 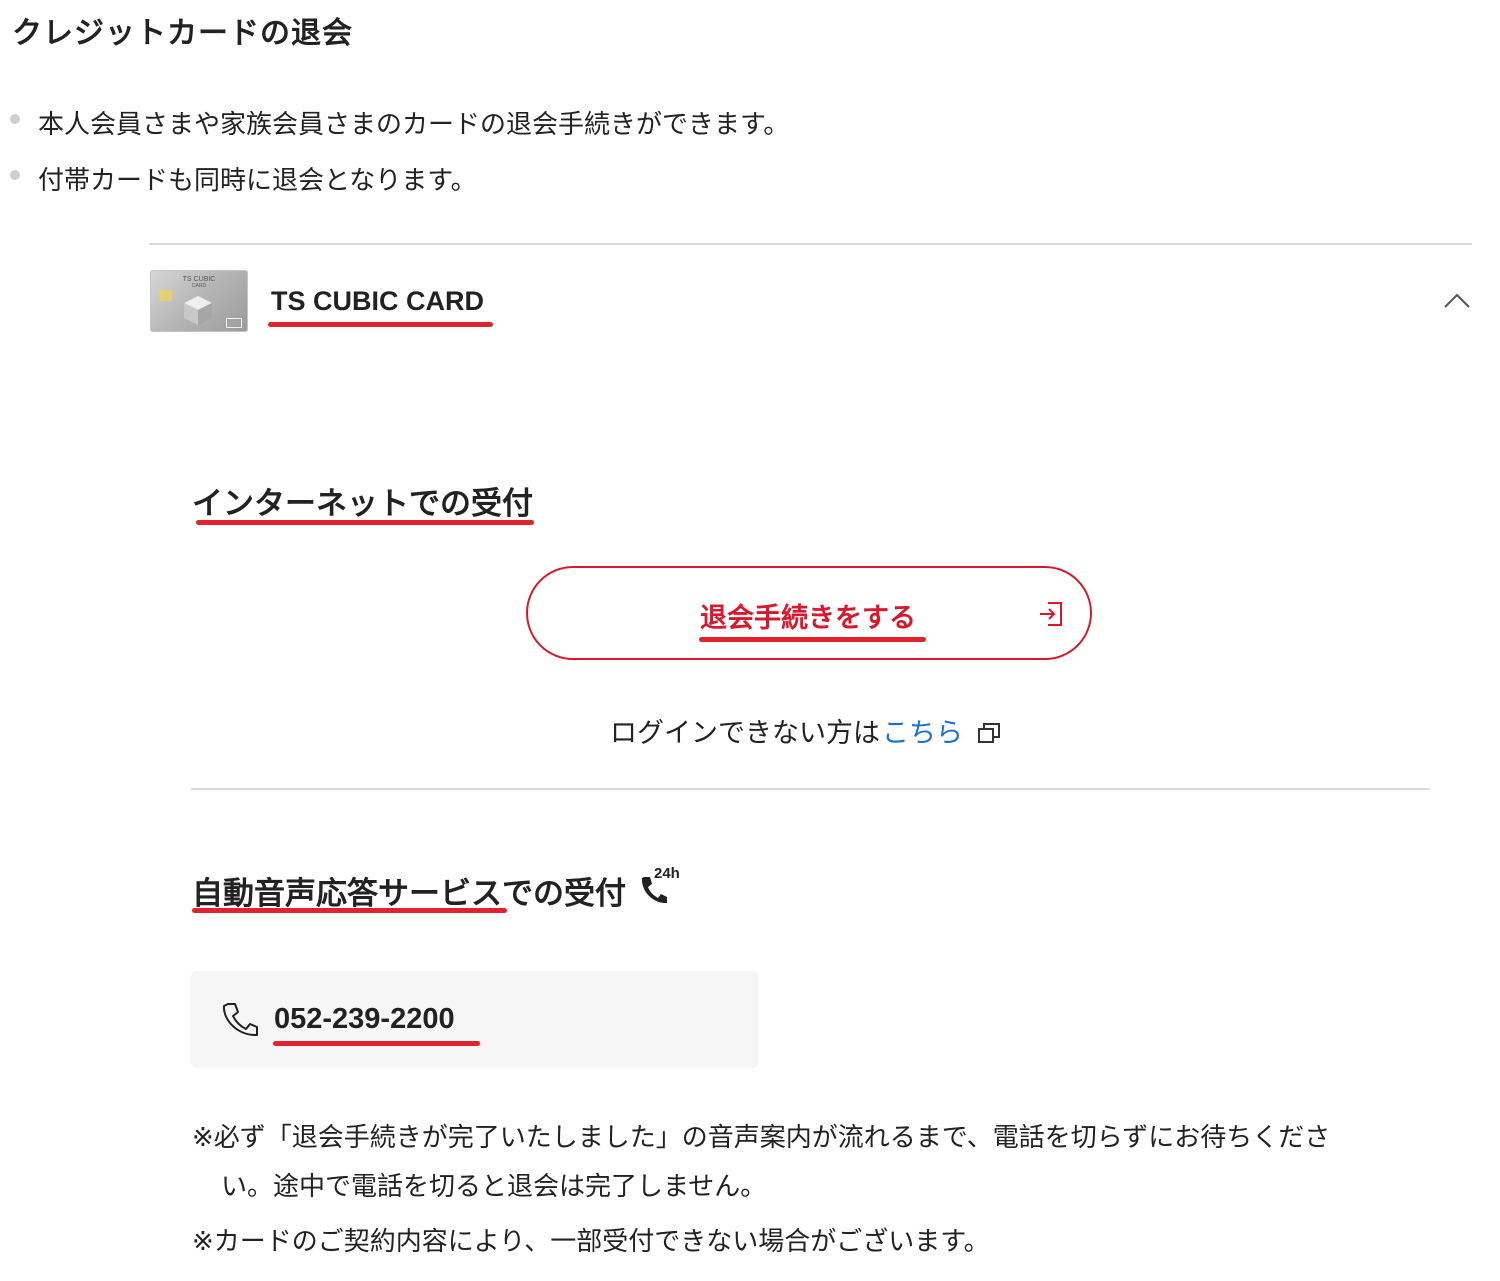 I want to click on page-title: クレジットカードの退会, so click(x=182, y=33).